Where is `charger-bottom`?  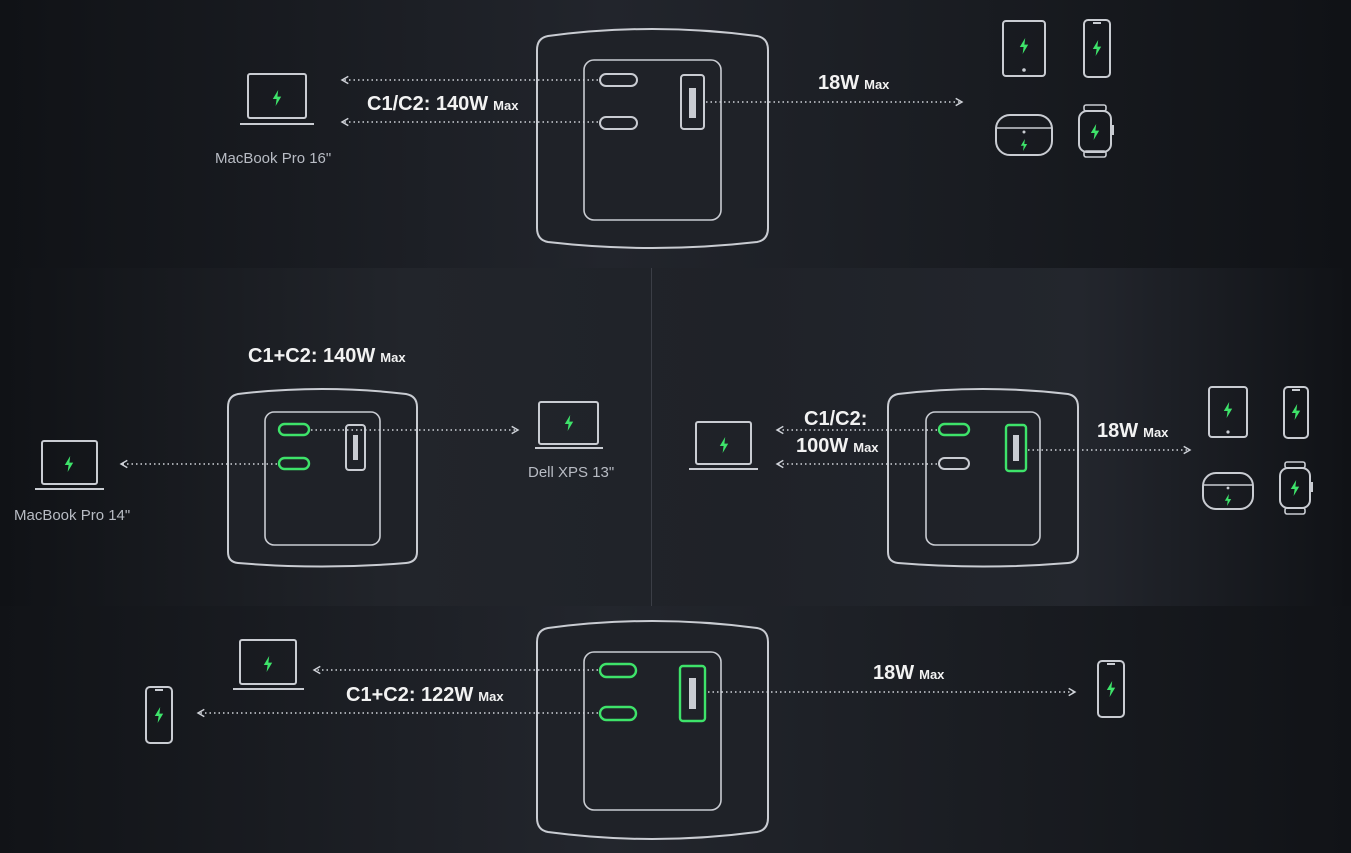
charger-bottom is located at coordinates (652, 730).